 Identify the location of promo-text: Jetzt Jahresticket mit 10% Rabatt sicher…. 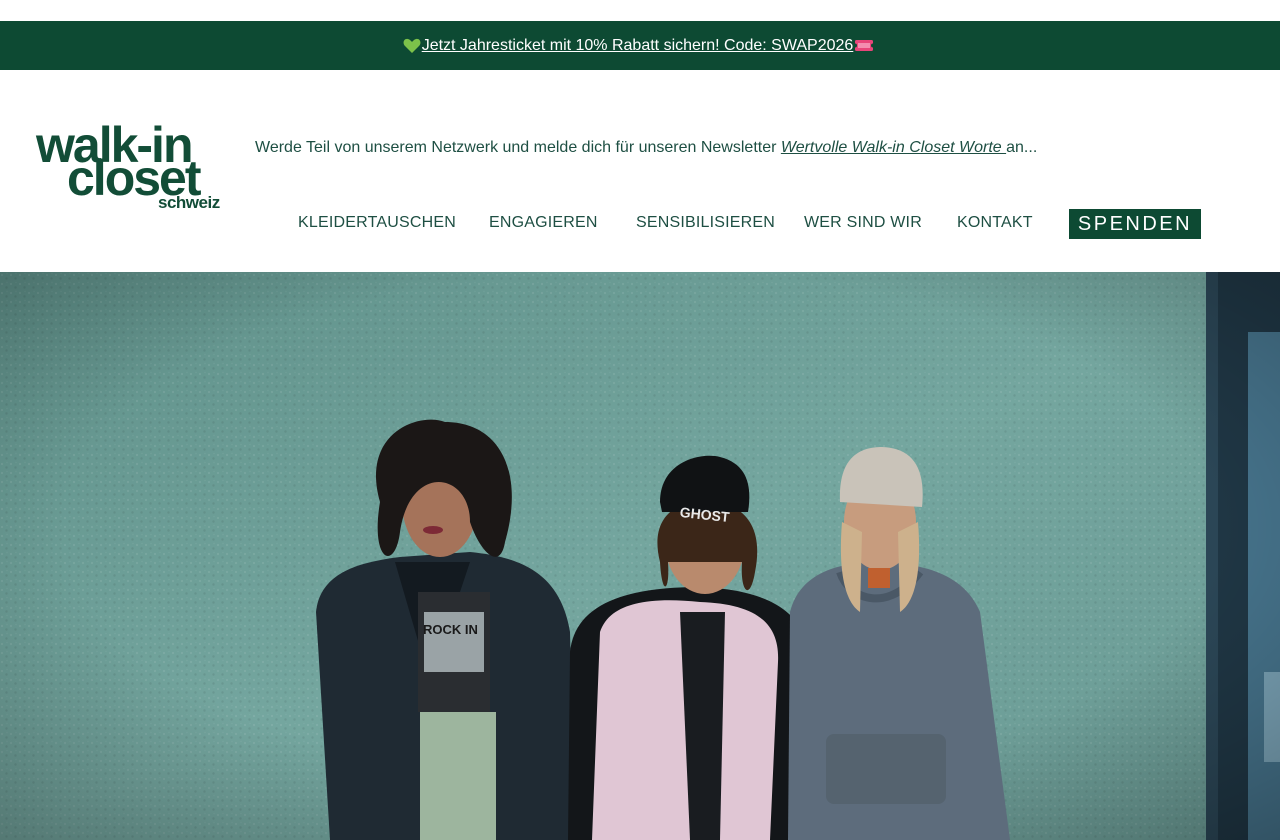
(637, 45).